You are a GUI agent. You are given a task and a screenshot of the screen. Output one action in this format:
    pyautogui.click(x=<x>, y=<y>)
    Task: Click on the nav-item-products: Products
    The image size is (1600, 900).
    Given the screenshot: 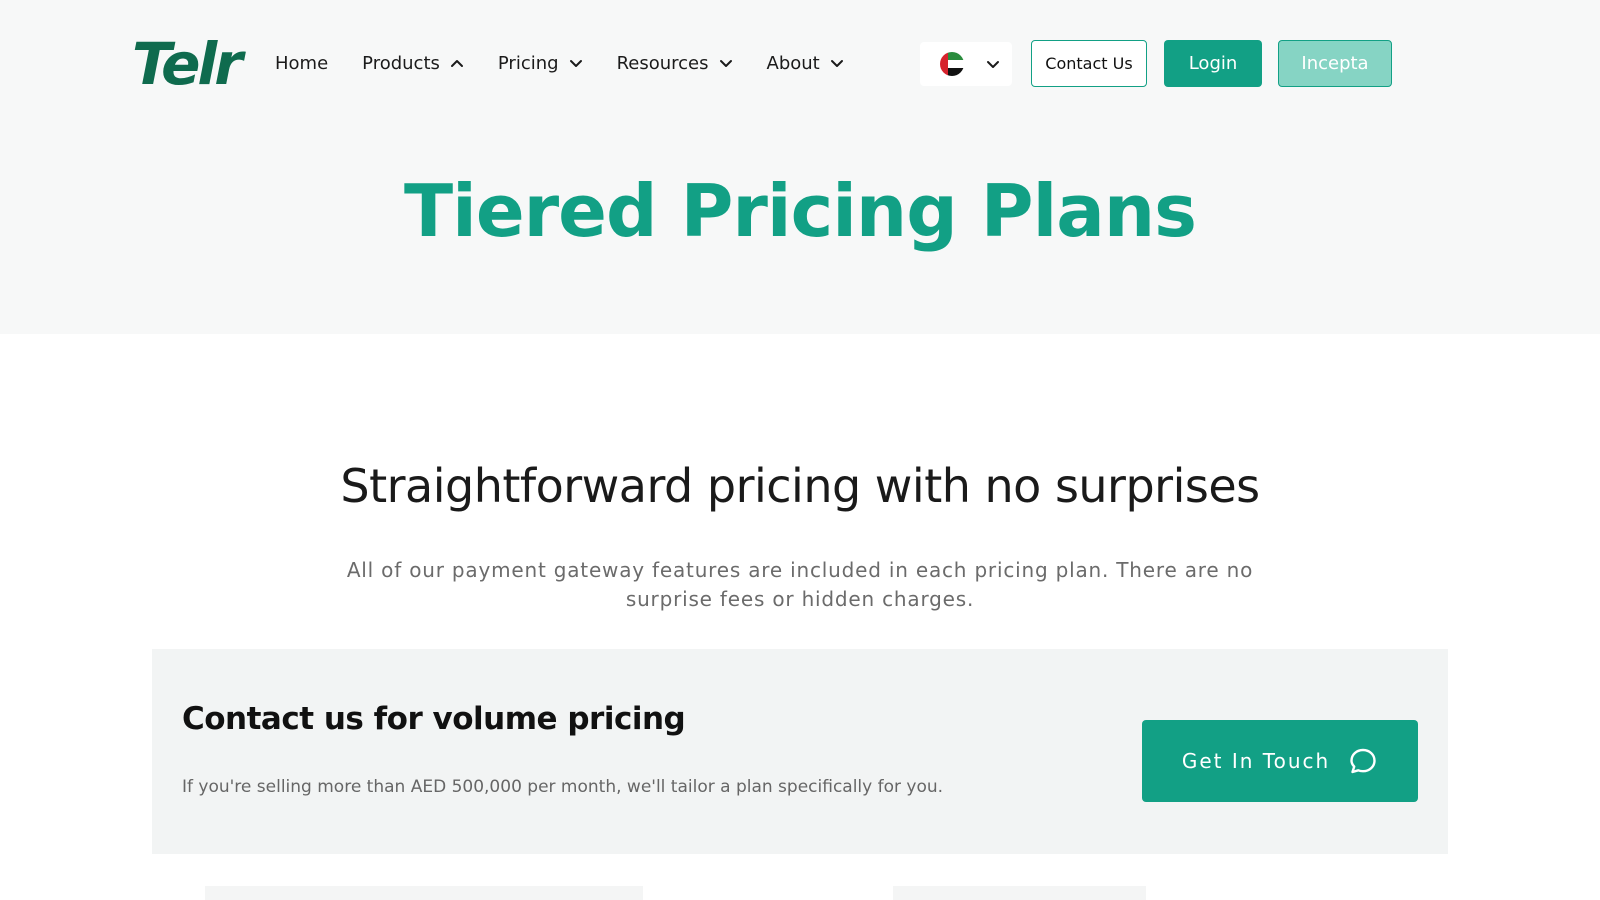 What is the action you would take?
    pyautogui.click(x=413, y=63)
    